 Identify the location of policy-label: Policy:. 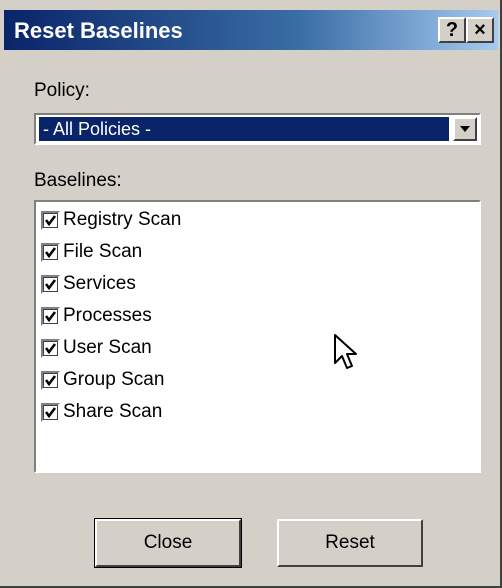
(62, 90).